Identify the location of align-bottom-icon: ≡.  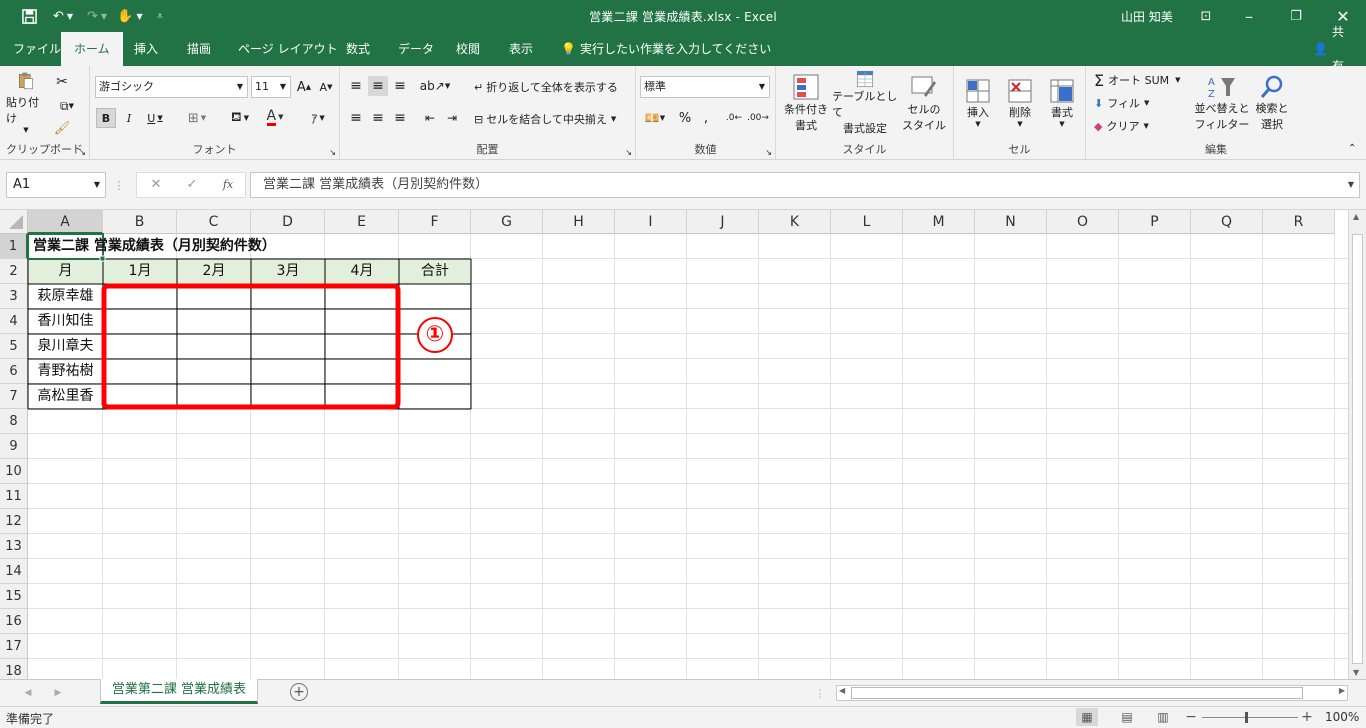
(400, 86).